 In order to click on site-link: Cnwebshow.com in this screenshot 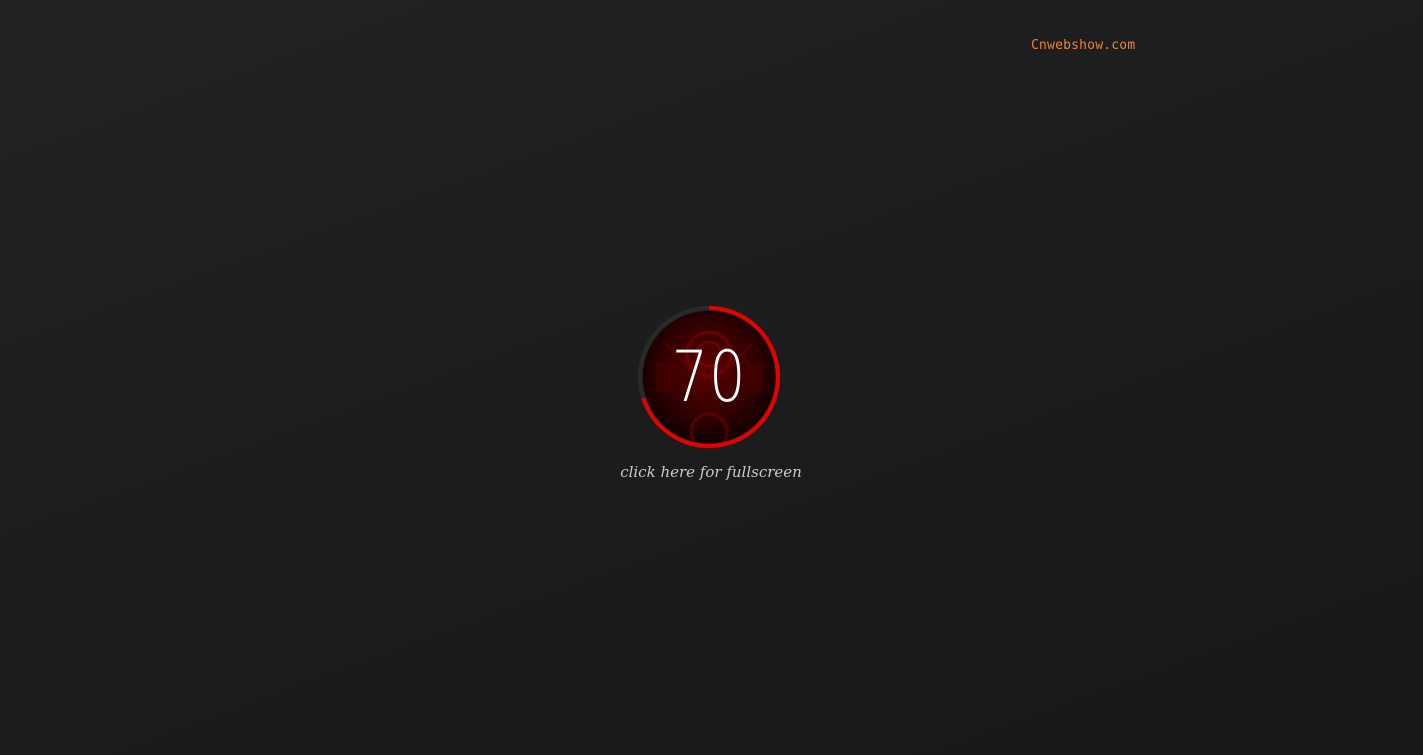, I will do `click(1083, 45)`.